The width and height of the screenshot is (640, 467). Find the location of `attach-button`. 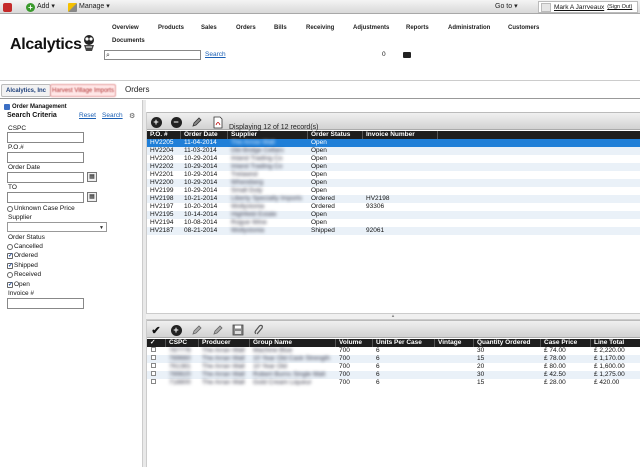

attach-button is located at coordinates (259, 330).